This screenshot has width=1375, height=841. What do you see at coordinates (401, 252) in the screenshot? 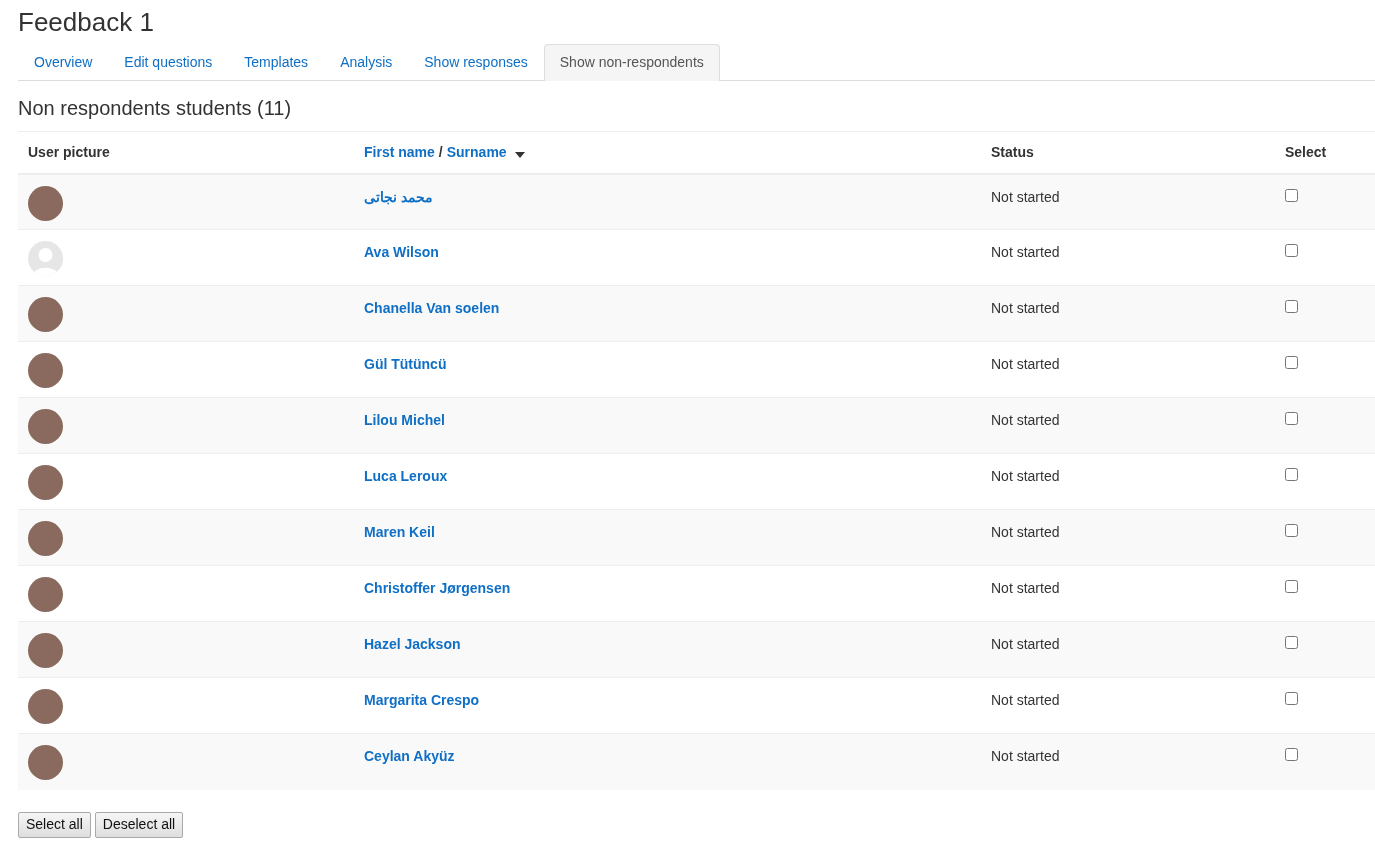
I see `user-name-link: Ava Wilson` at bounding box center [401, 252].